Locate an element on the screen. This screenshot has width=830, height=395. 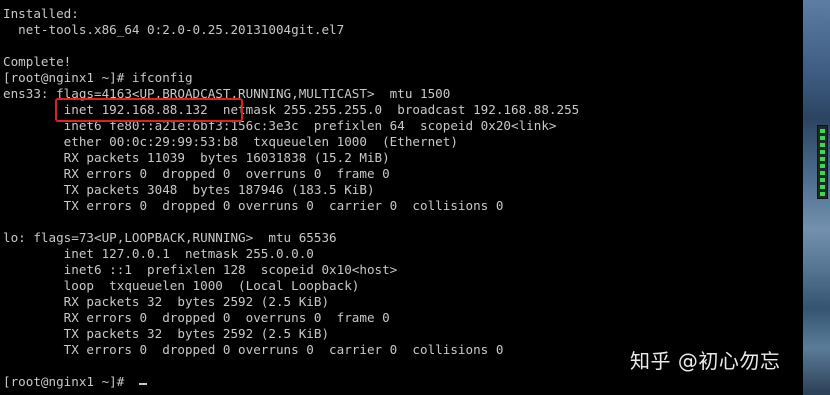
desktop-background-strip is located at coordinates (816, 197).